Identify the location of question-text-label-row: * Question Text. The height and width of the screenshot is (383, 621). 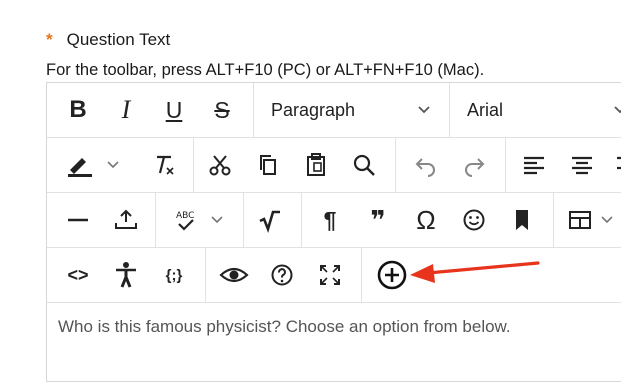
(108, 40).